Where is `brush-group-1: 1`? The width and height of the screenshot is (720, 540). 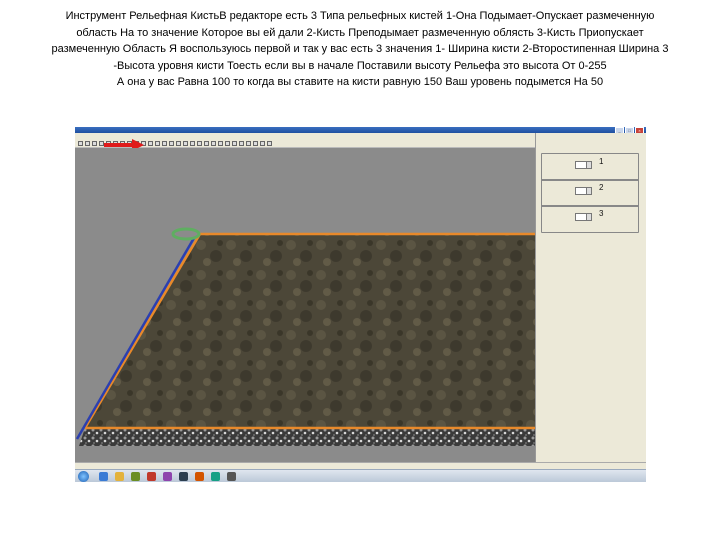
brush-group-1: 1 is located at coordinates (590, 167).